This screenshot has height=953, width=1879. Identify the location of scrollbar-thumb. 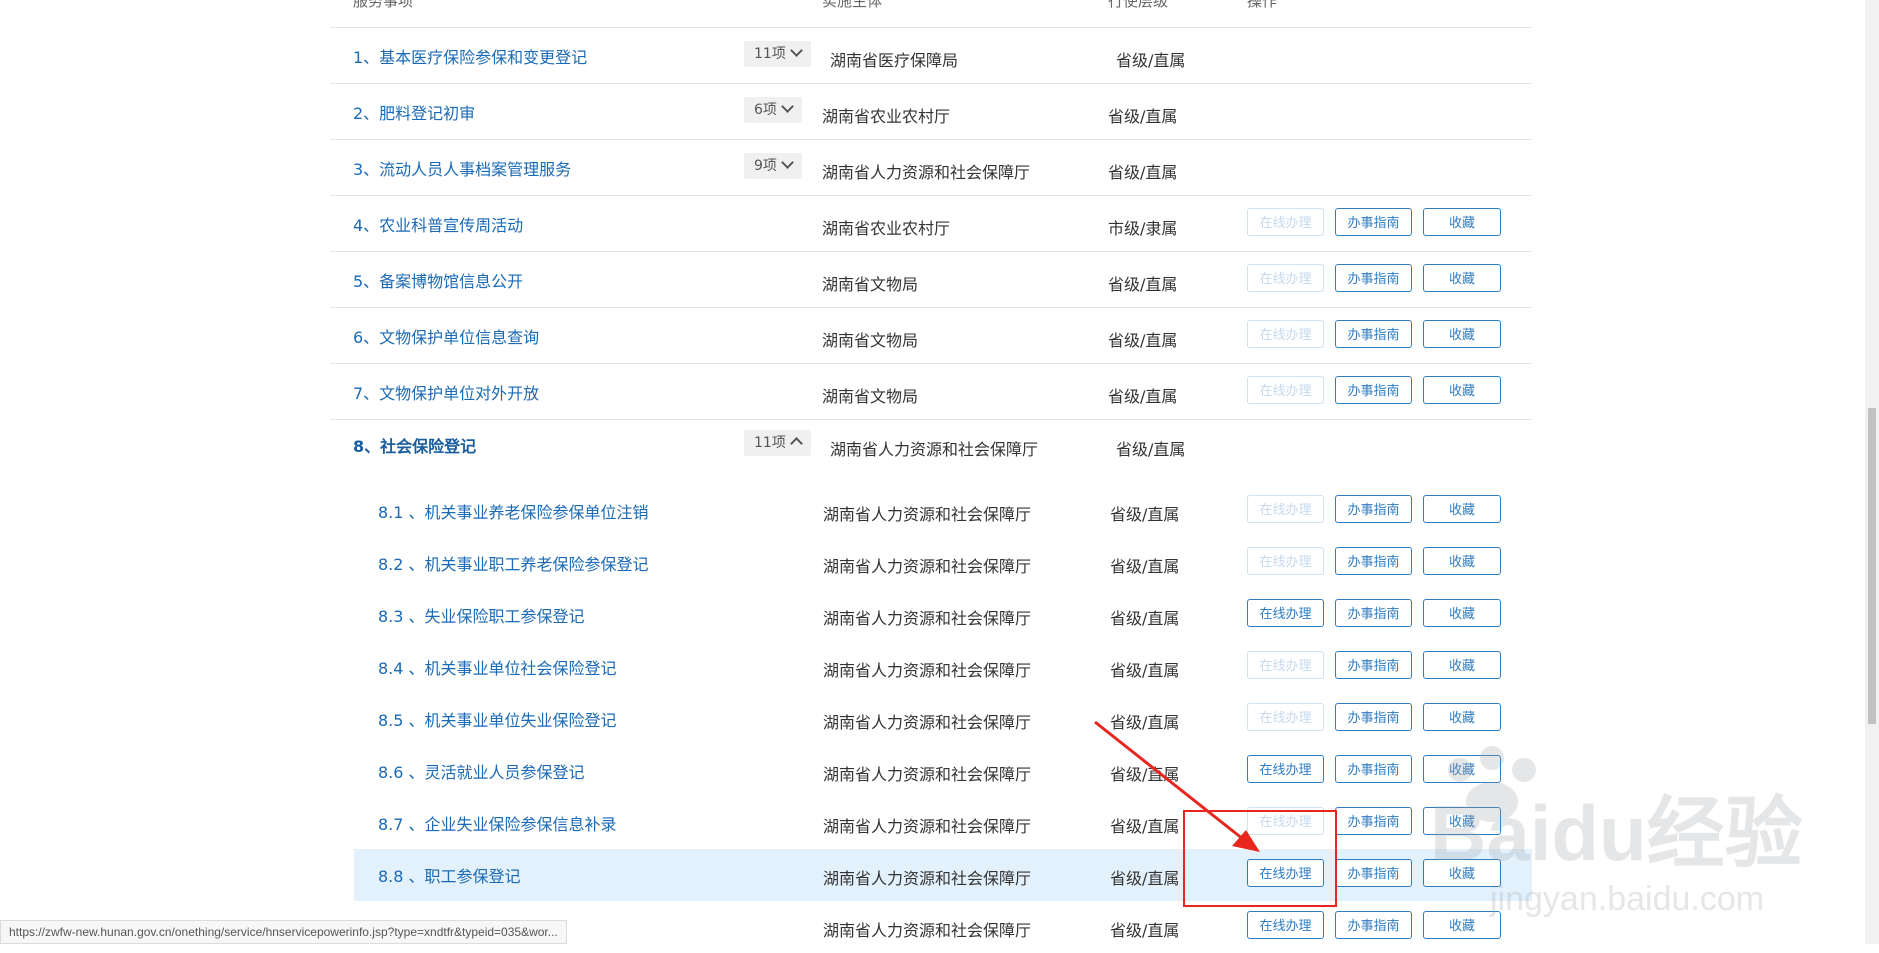
(1872, 566).